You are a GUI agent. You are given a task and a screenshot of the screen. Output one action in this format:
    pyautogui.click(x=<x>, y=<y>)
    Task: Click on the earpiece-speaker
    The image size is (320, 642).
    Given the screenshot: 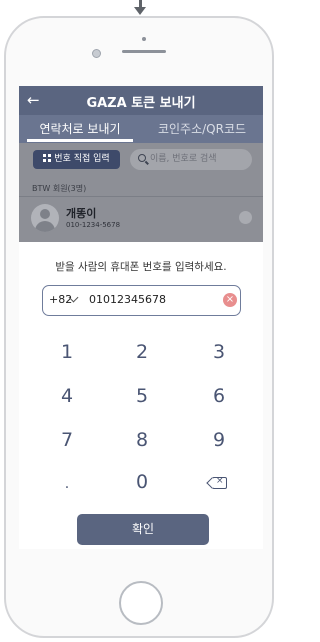 What is the action you would take?
    pyautogui.click(x=144, y=51)
    